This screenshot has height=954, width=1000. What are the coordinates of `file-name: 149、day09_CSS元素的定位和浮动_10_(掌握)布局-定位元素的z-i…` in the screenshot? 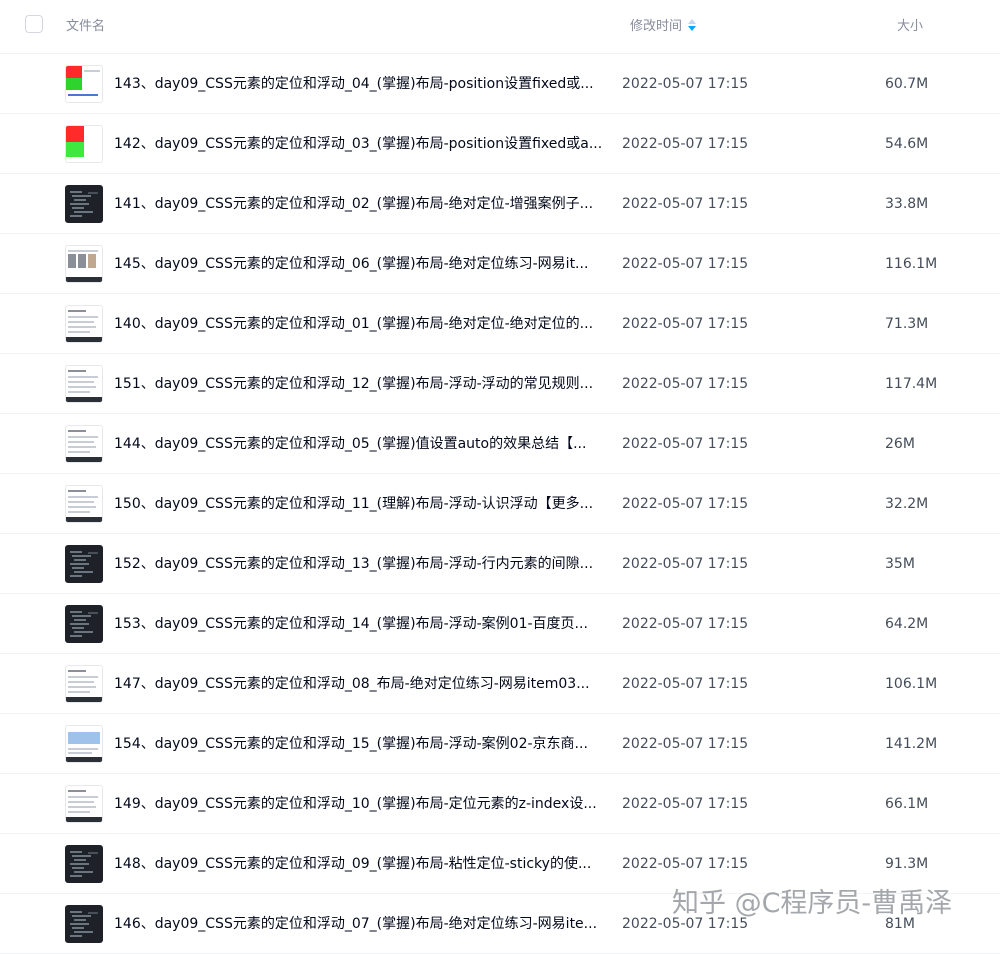 It's located at (359, 804).